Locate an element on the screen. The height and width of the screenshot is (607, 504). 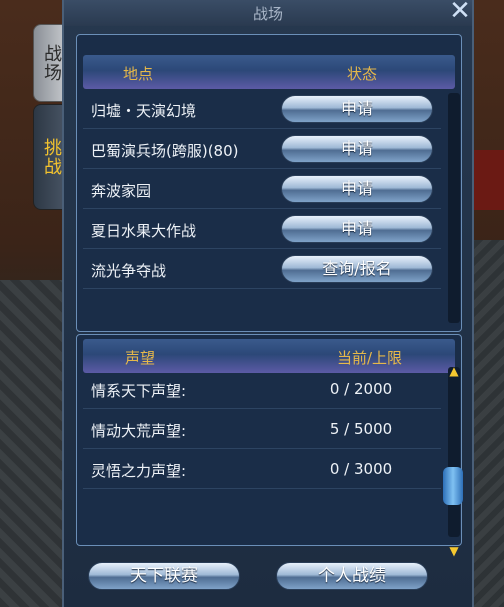
reputation-header: 声望 当前/上限 is located at coordinates (269, 356).